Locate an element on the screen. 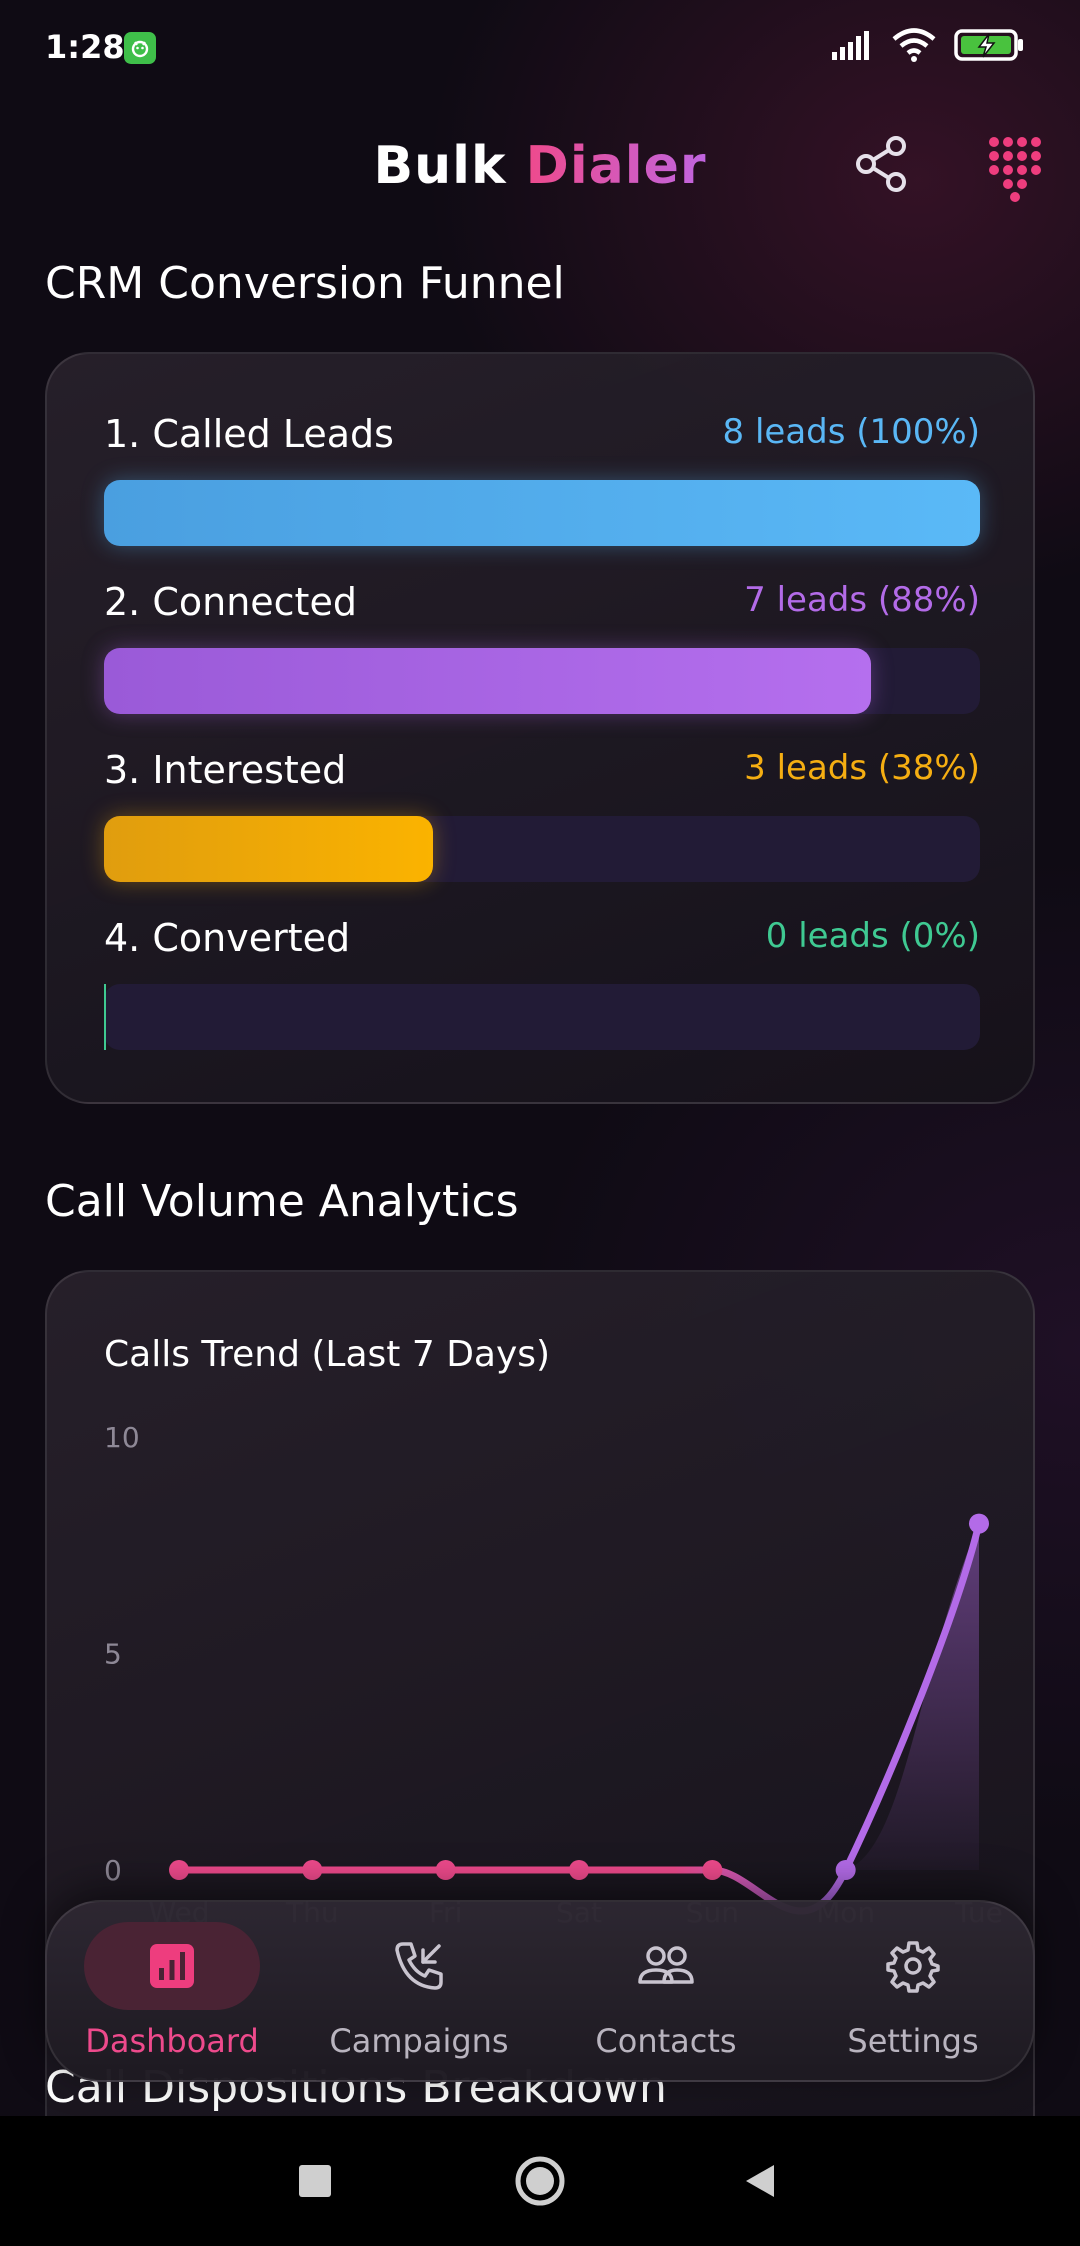 The height and width of the screenshot is (2246, 1080). status-bar: 1:28 is located at coordinates (540, 48).